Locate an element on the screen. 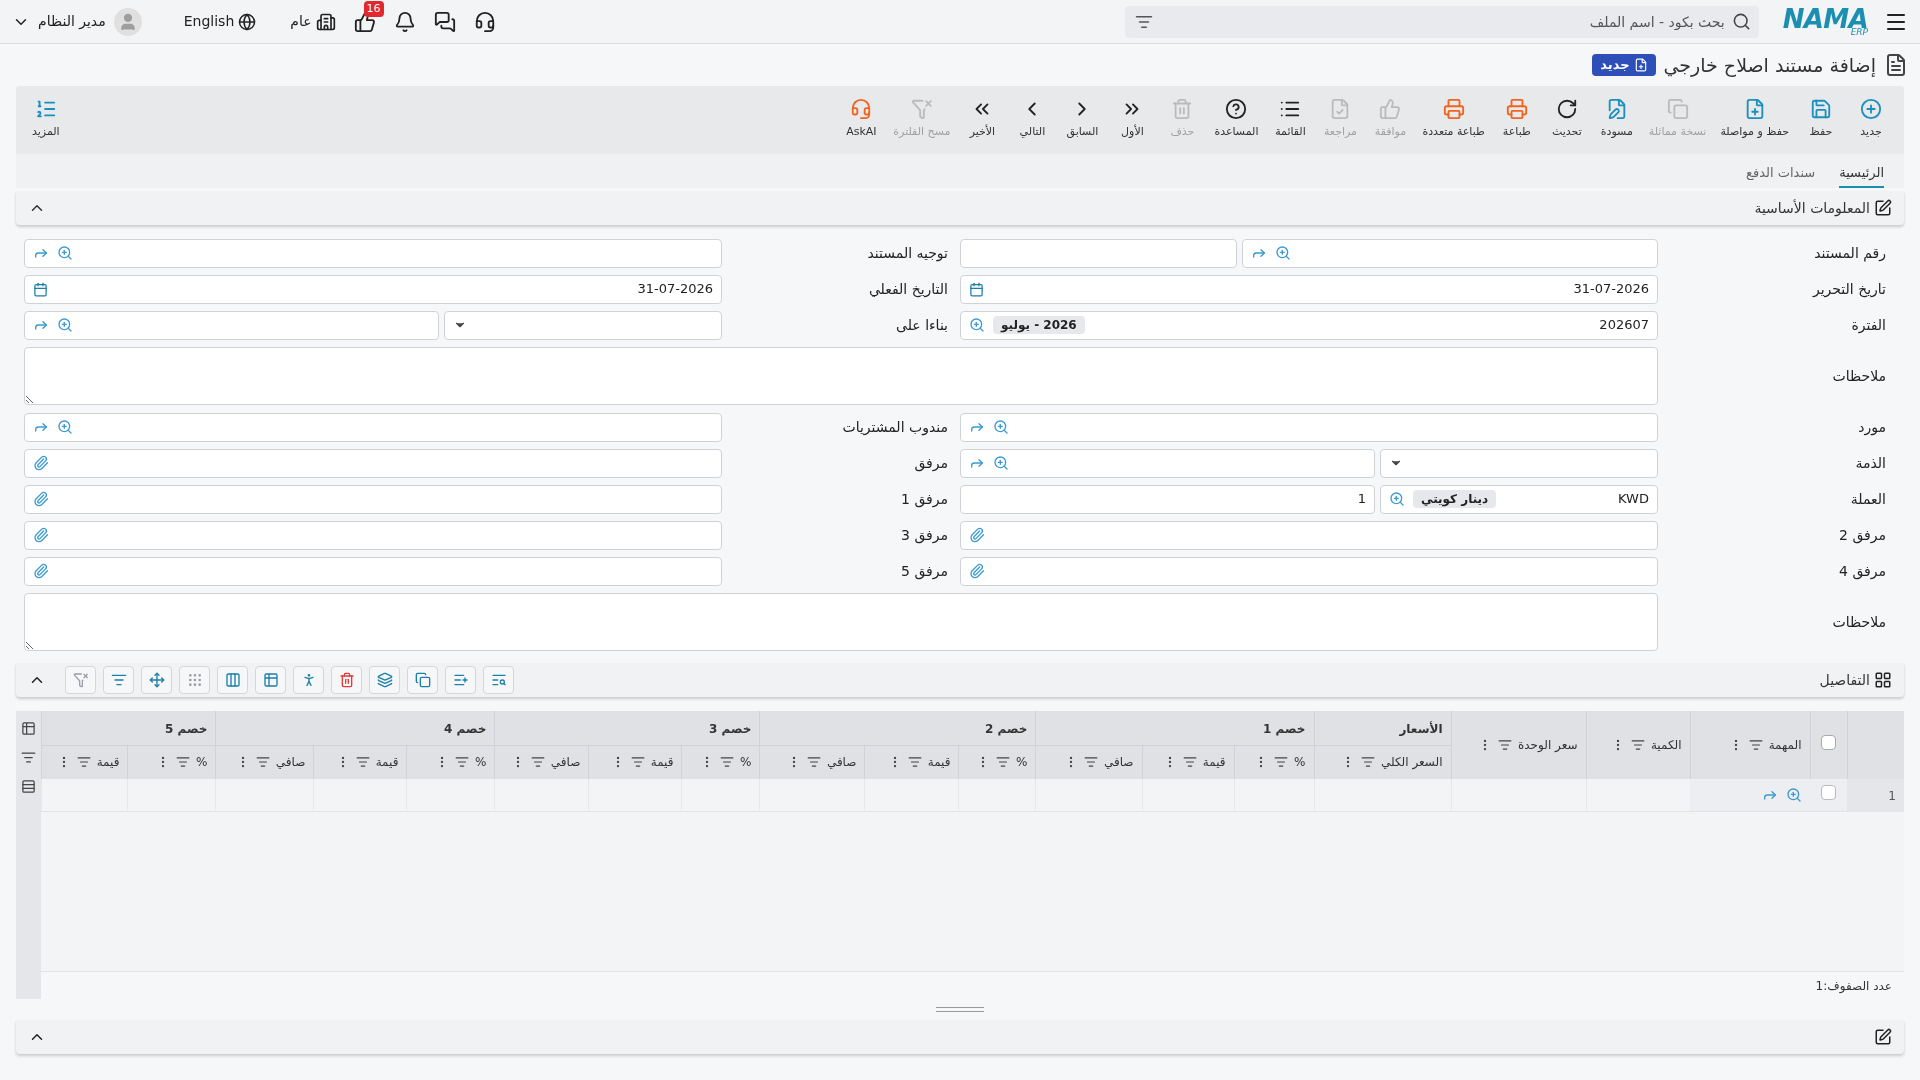 This screenshot has width=1920, height=1080. grip-button is located at coordinates (194, 680).